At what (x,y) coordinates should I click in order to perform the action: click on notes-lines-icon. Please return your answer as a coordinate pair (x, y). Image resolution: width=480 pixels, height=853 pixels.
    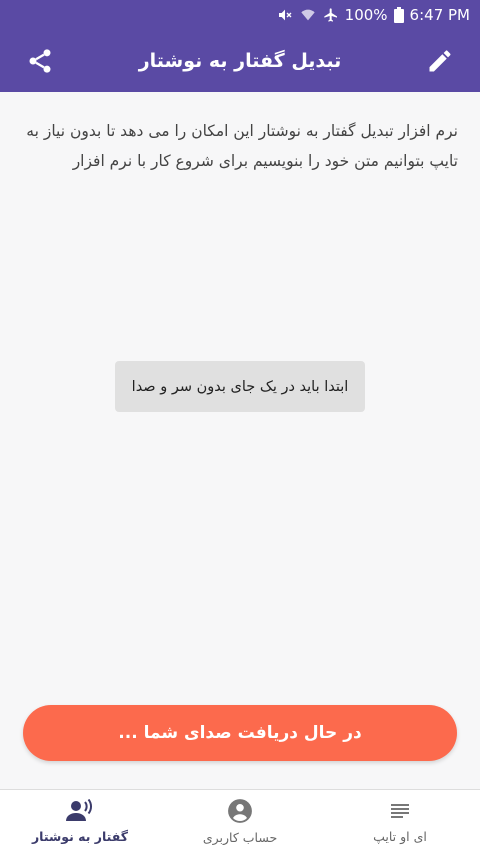
    Looking at the image, I should click on (400, 811).